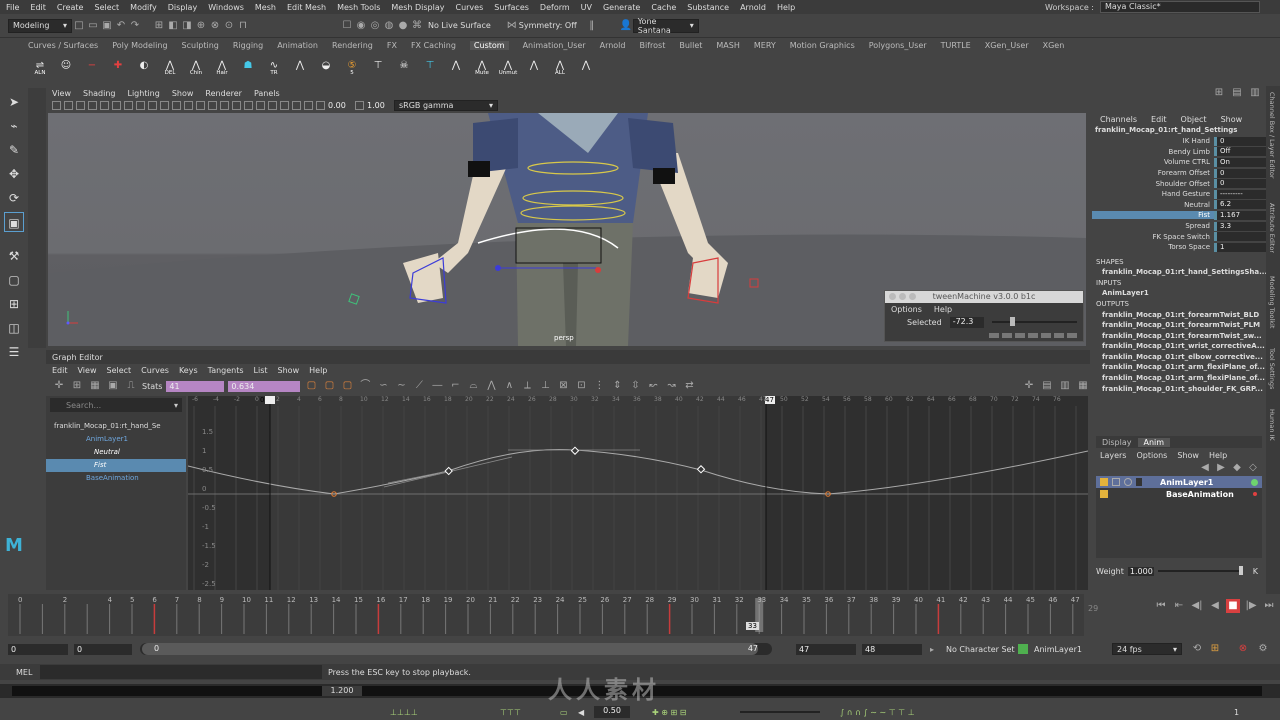 The height and width of the screenshot is (720, 1280). What do you see at coordinates (61, 93) in the screenshot?
I see `viewport-menu-view: View` at bounding box center [61, 93].